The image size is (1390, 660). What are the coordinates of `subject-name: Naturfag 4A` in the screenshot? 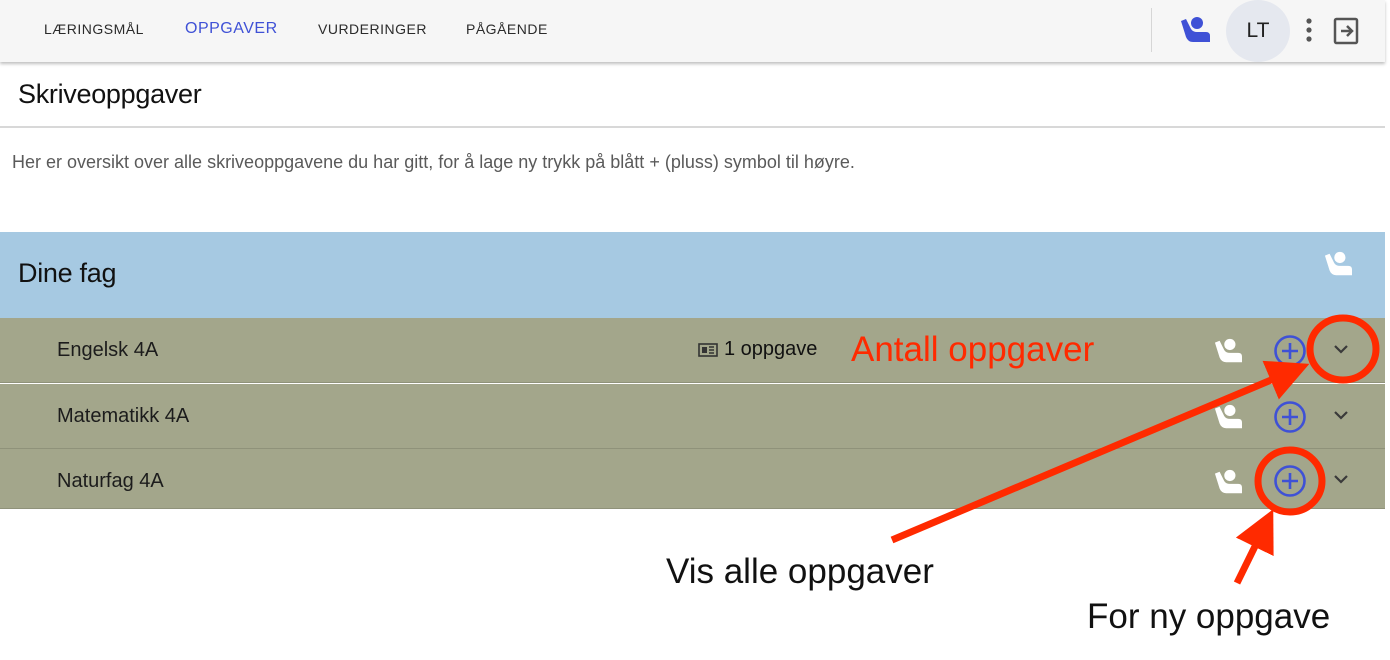 It's located at (110, 481).